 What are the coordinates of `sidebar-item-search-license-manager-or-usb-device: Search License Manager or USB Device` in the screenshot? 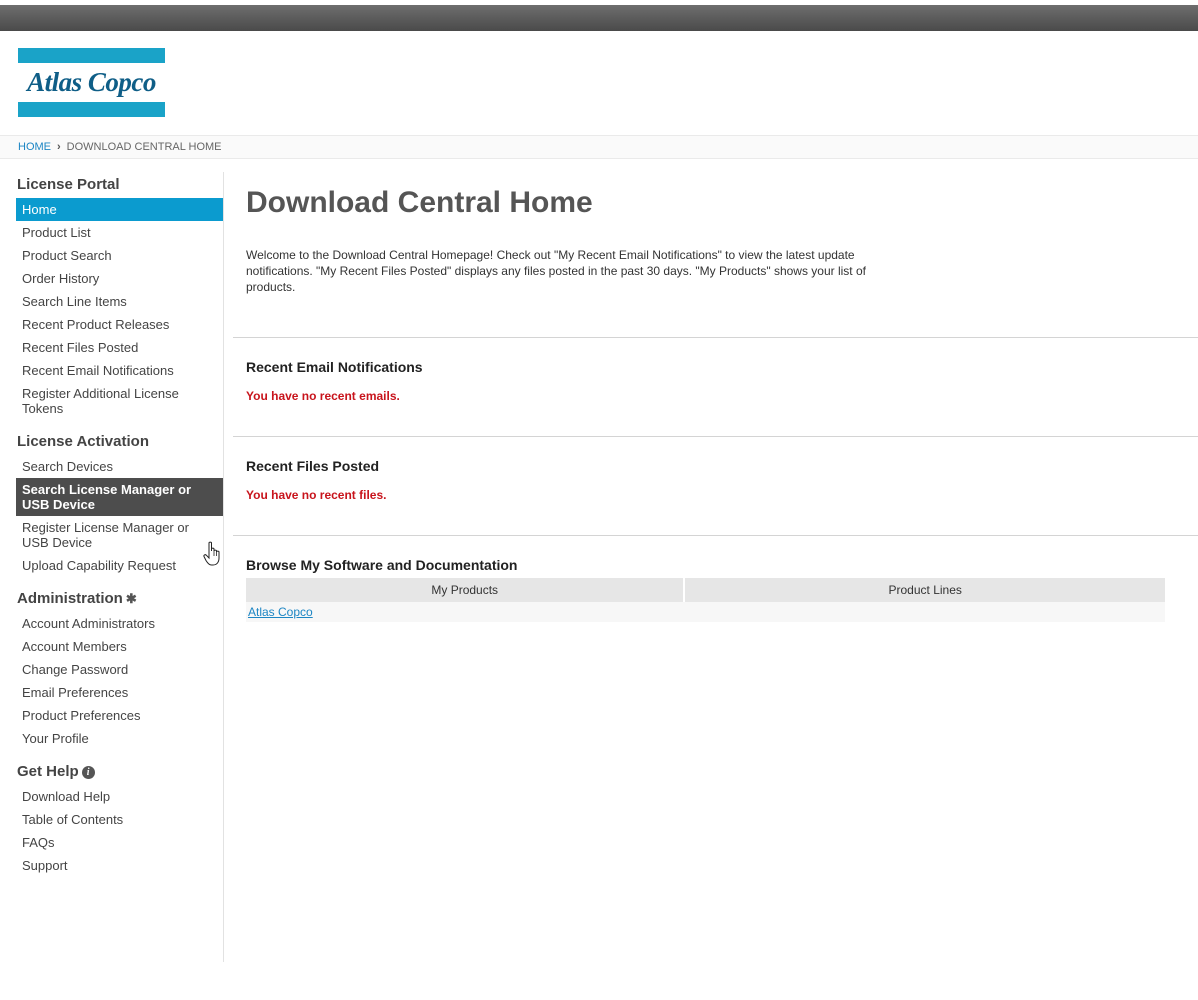 It's located at (119, 497).